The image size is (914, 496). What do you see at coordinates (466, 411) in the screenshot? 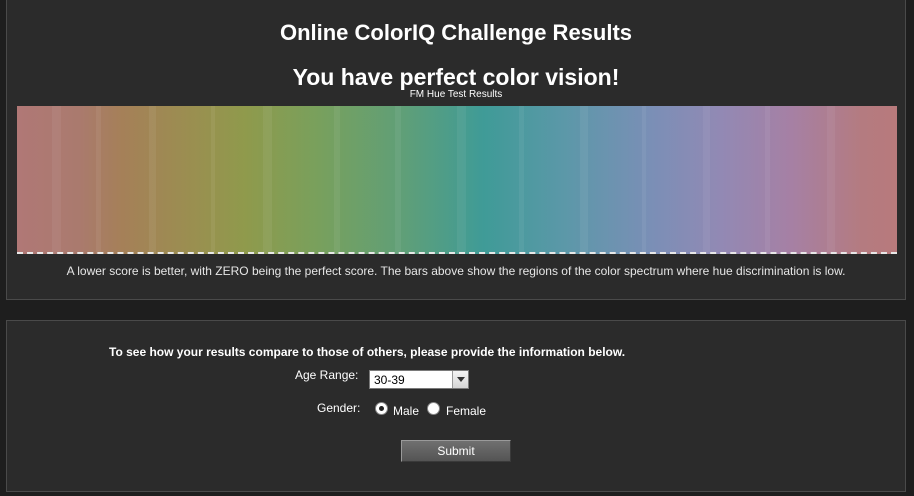
I see `gender-female-label: Female` at bounding box center [466, 411].